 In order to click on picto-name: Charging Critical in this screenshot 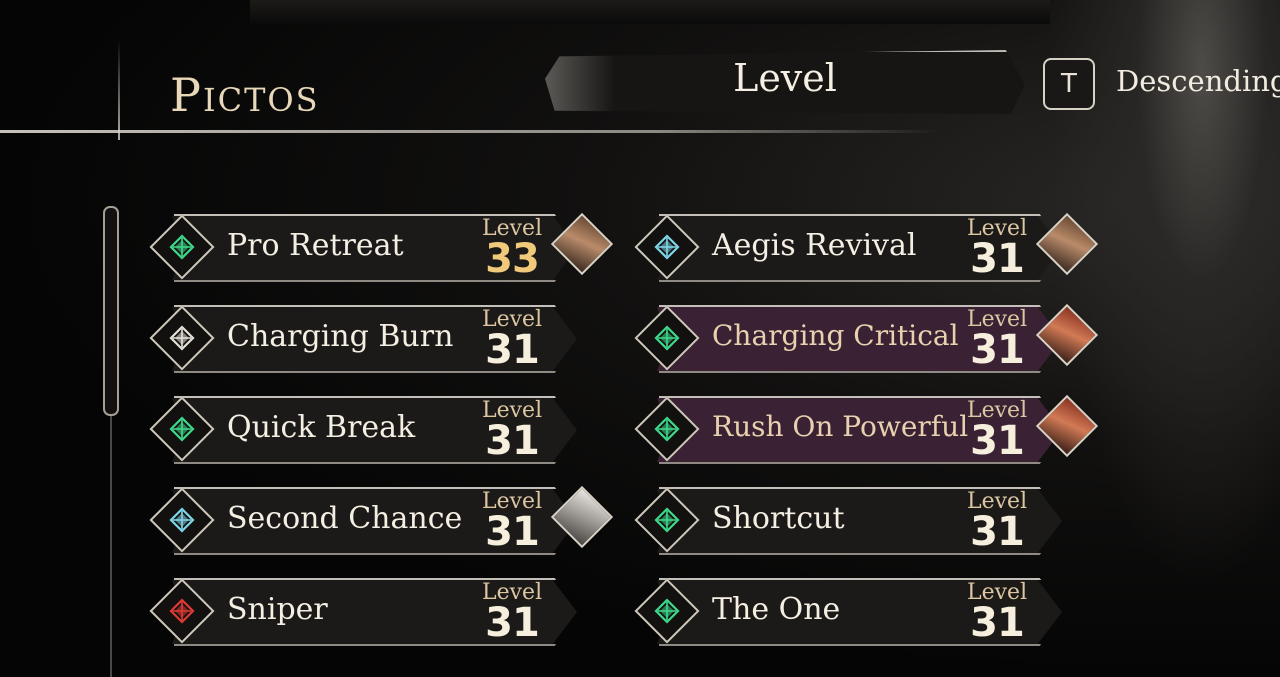, I will do `click(835, 335)`.